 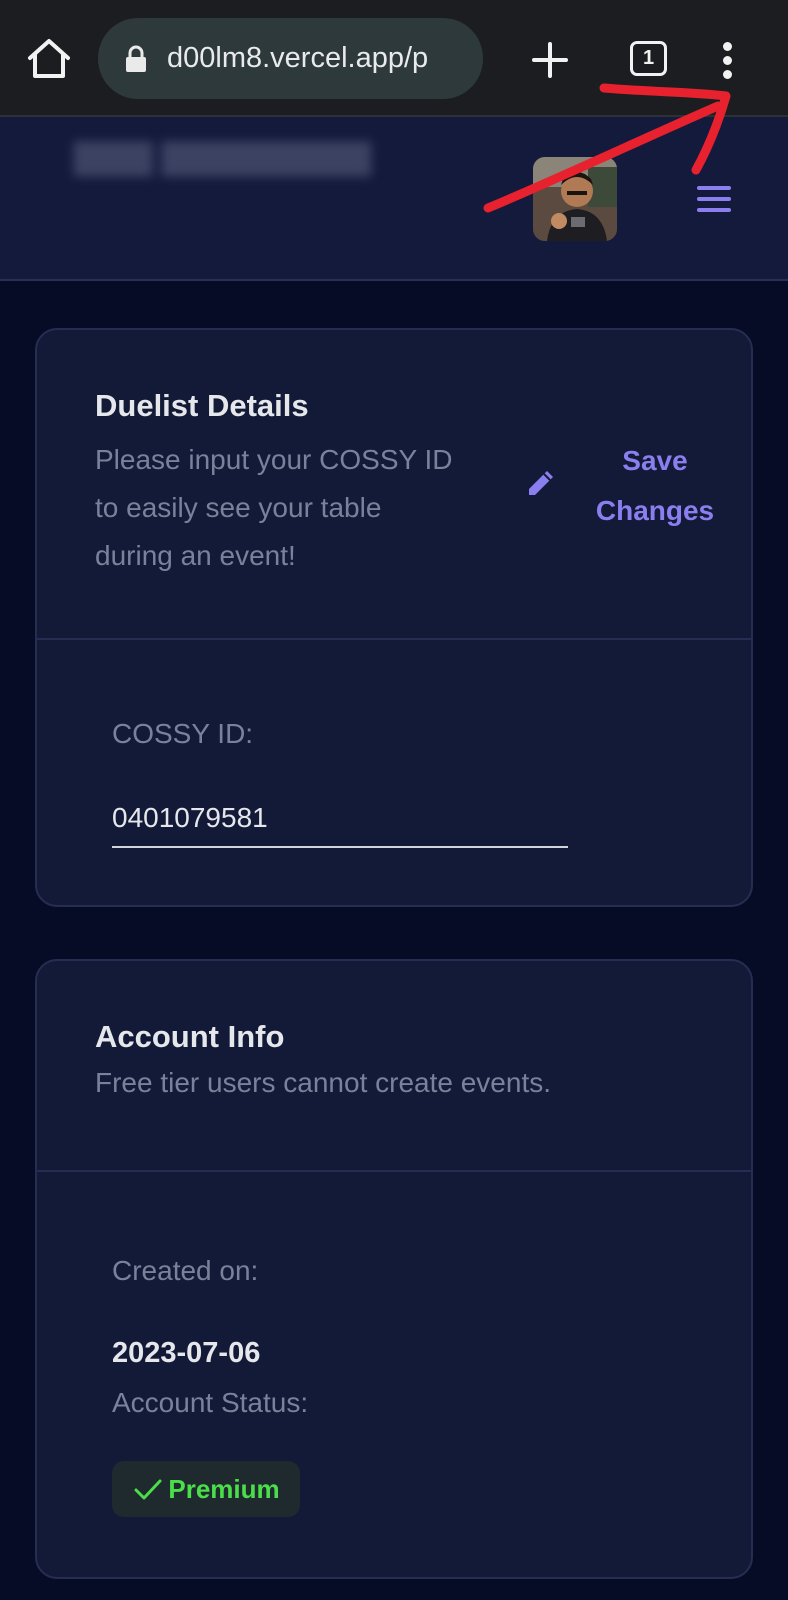 What do you see at coordinates (550, 60) in the screenshot?
I see `plus-icon` at bounding box center [550, 60].